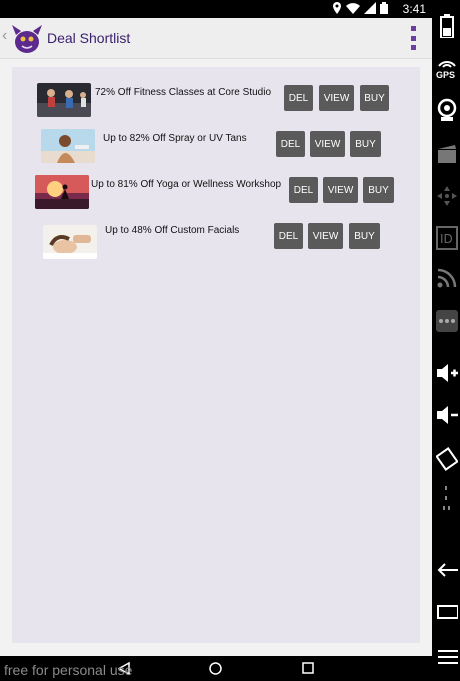 This screenshot has height=681, width=460. What do you see at coordinates (215, 668) in the screenshot?
I see `nav-home-icon` at bounding box center [215, 668].